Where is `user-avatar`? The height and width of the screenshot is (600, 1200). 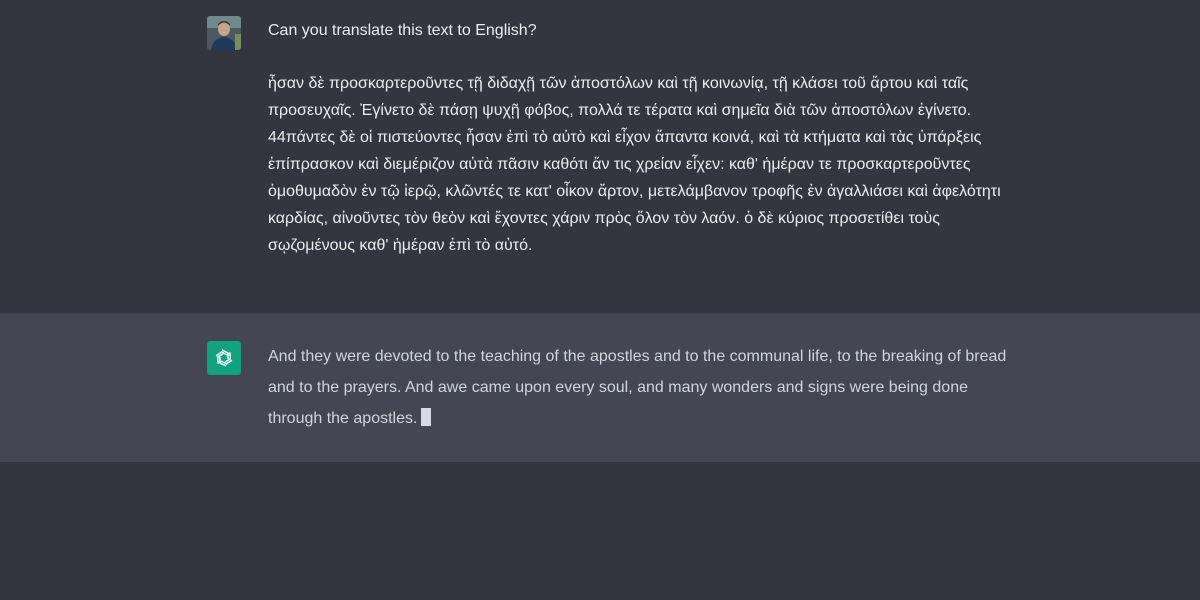
user-avatar is located at coordinates (224, 33).